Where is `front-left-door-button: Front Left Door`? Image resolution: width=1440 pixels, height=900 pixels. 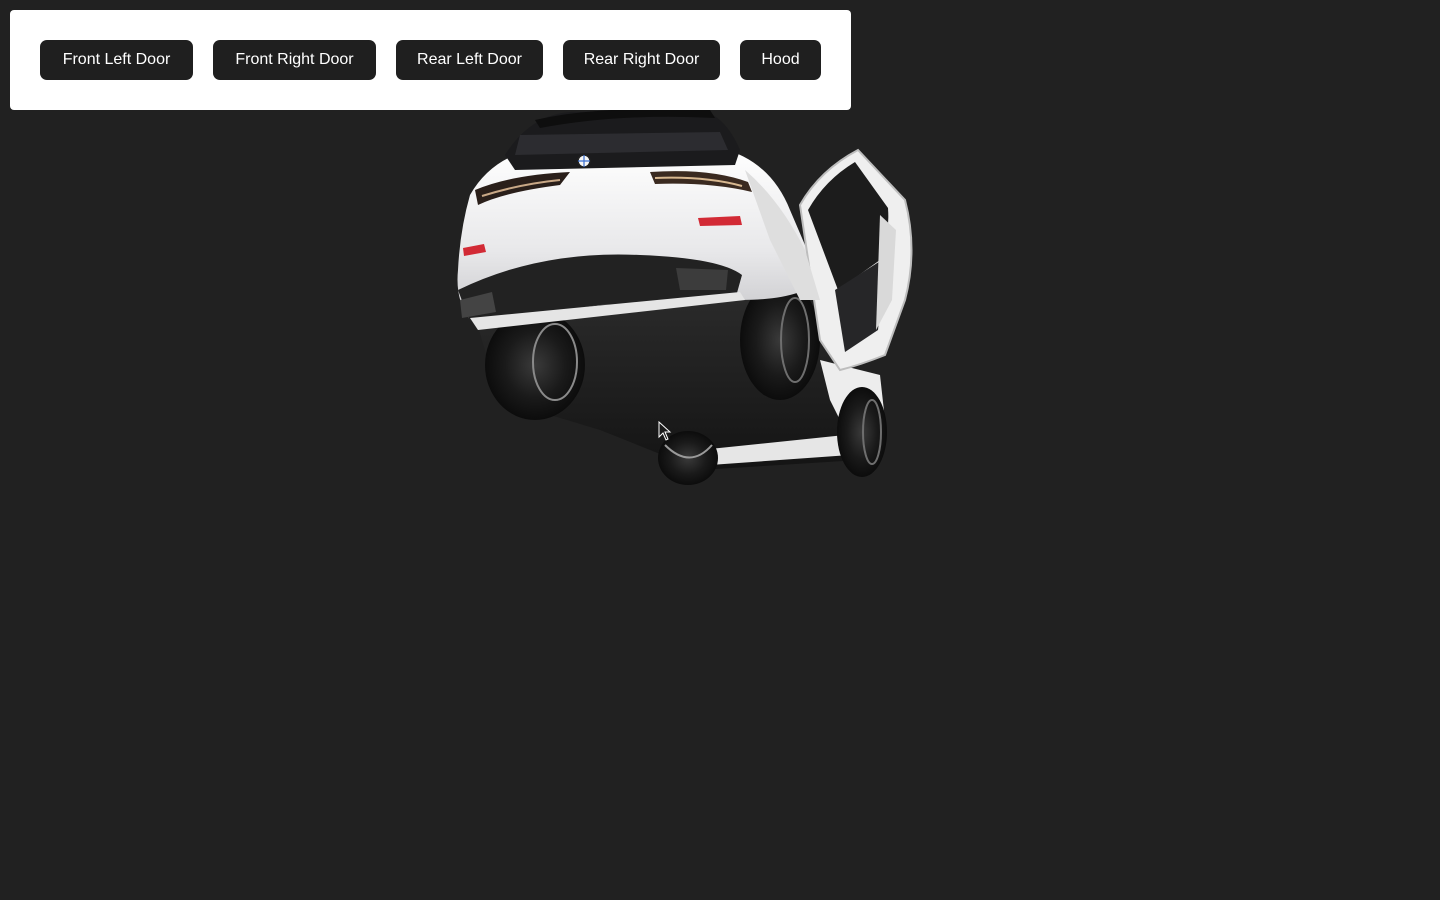
front-left-door-button: Front Left Door is located at coordinates (116, 60).